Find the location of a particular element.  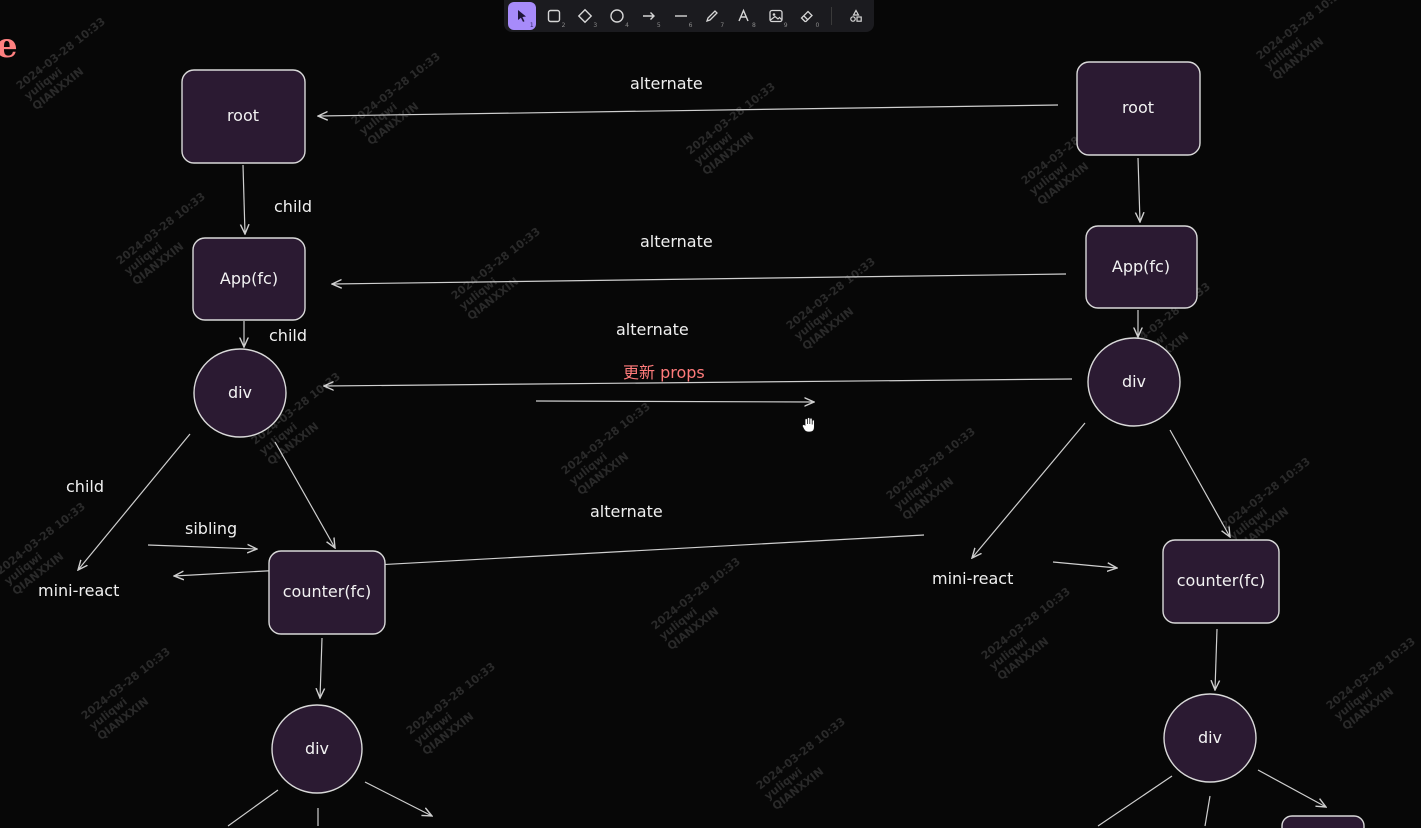

text-icon is located at coordinates (743, 15).